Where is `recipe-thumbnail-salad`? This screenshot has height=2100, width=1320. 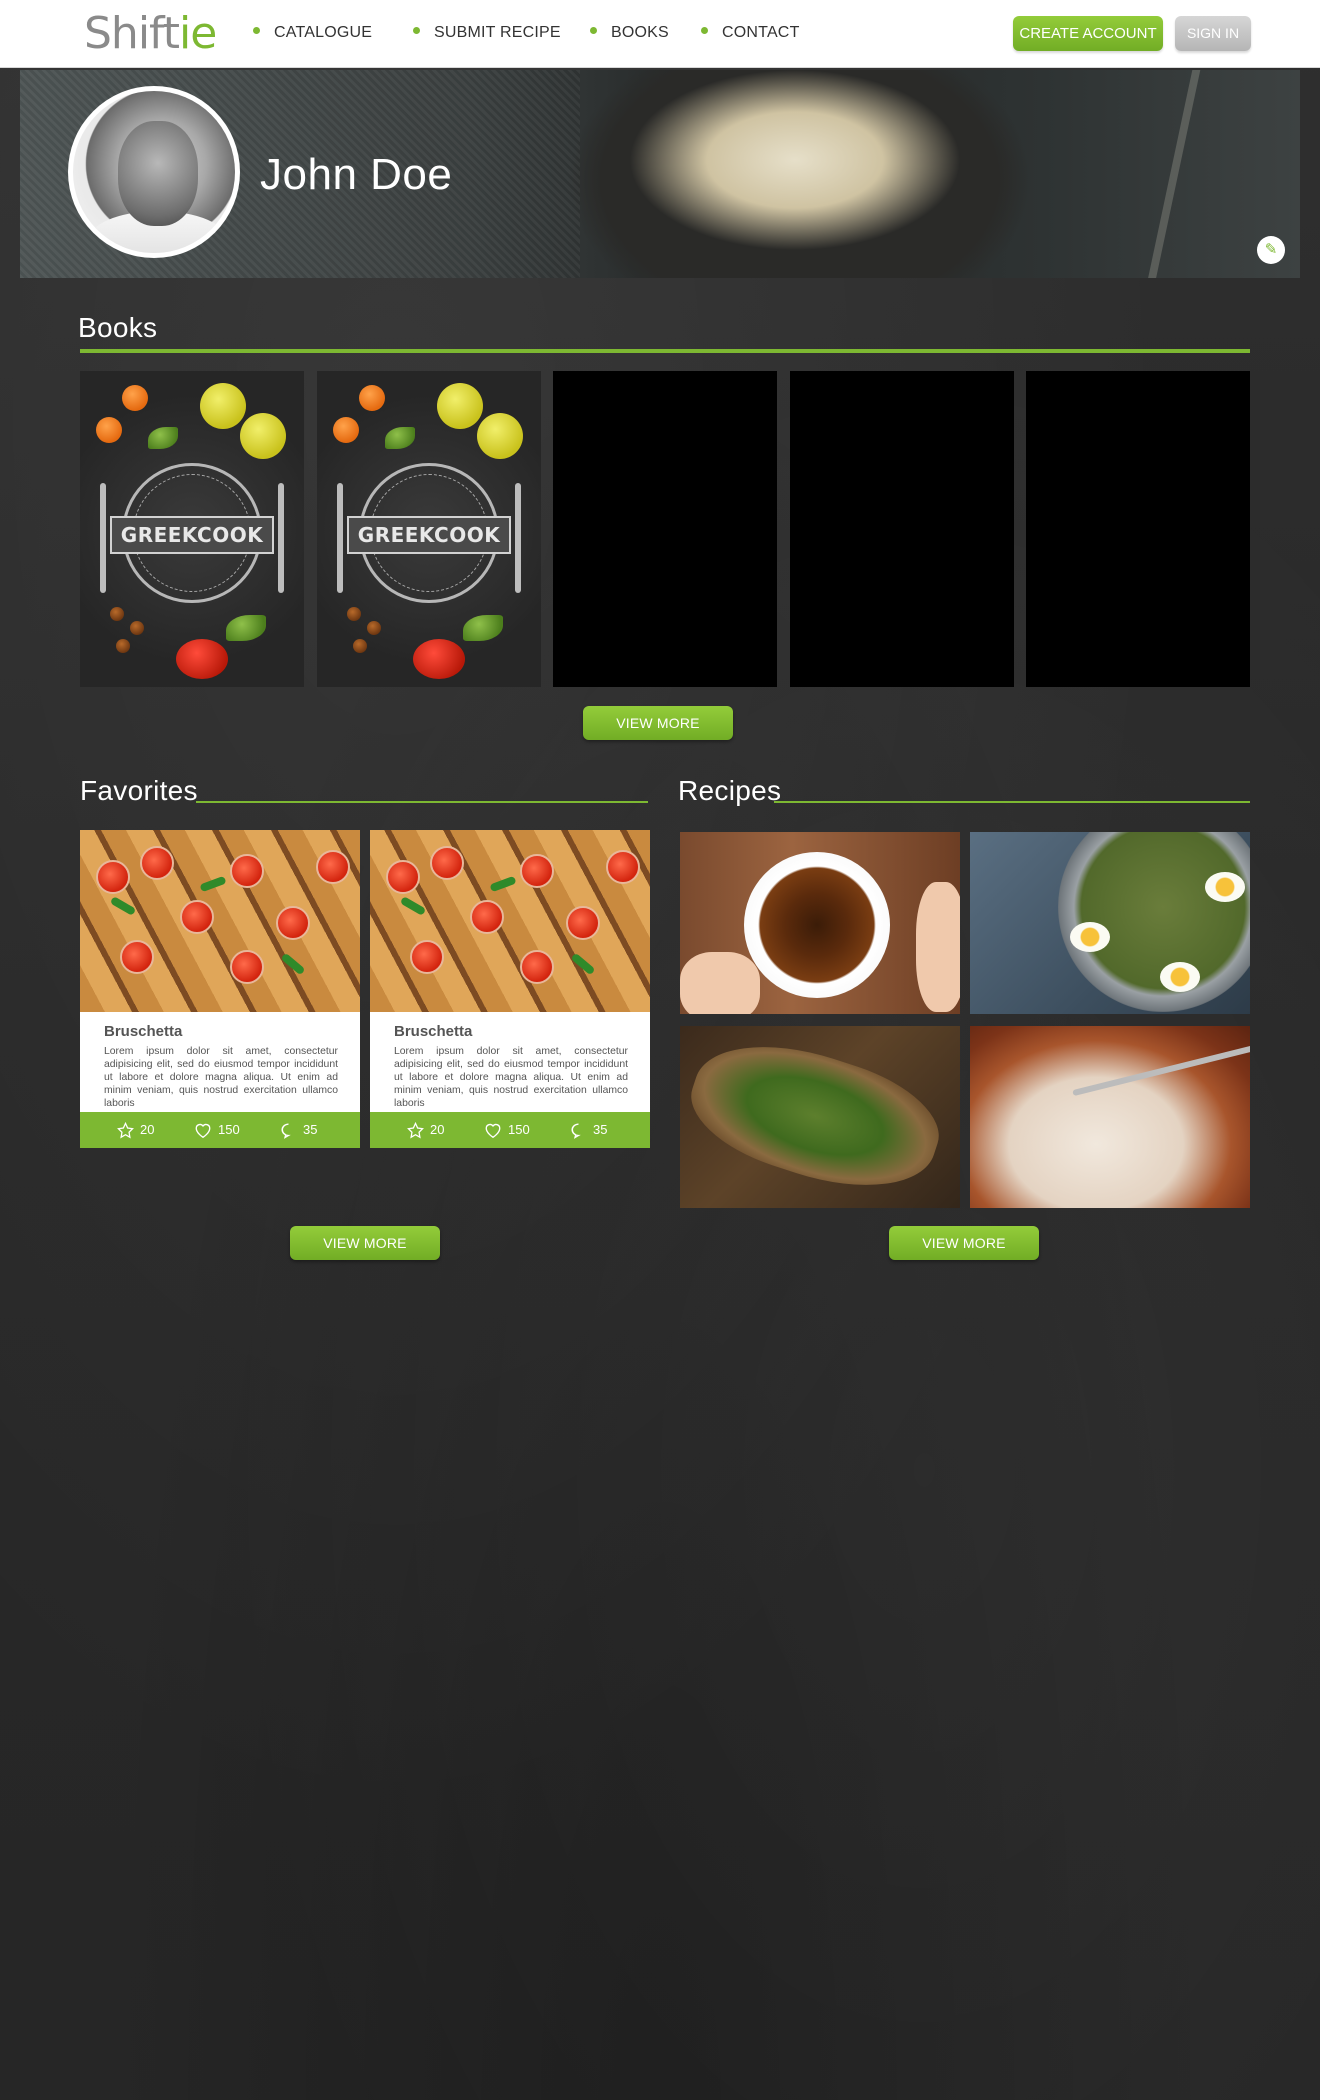
recipe-thumbnail-salad is located at coordinates (1110, 923).